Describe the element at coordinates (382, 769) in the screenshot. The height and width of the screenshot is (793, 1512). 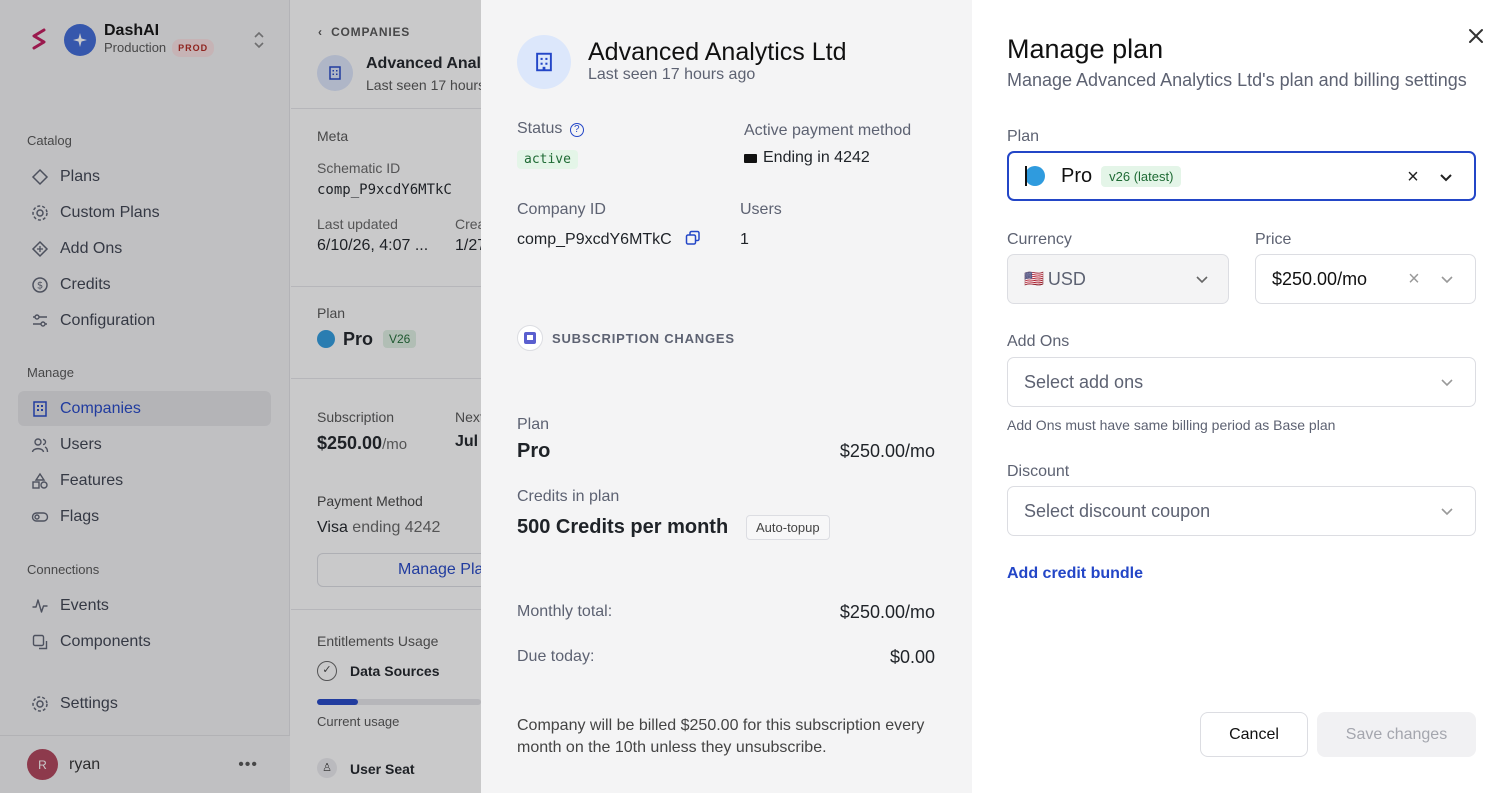
I see `entitlement-user-seat: User Seat` at that location.